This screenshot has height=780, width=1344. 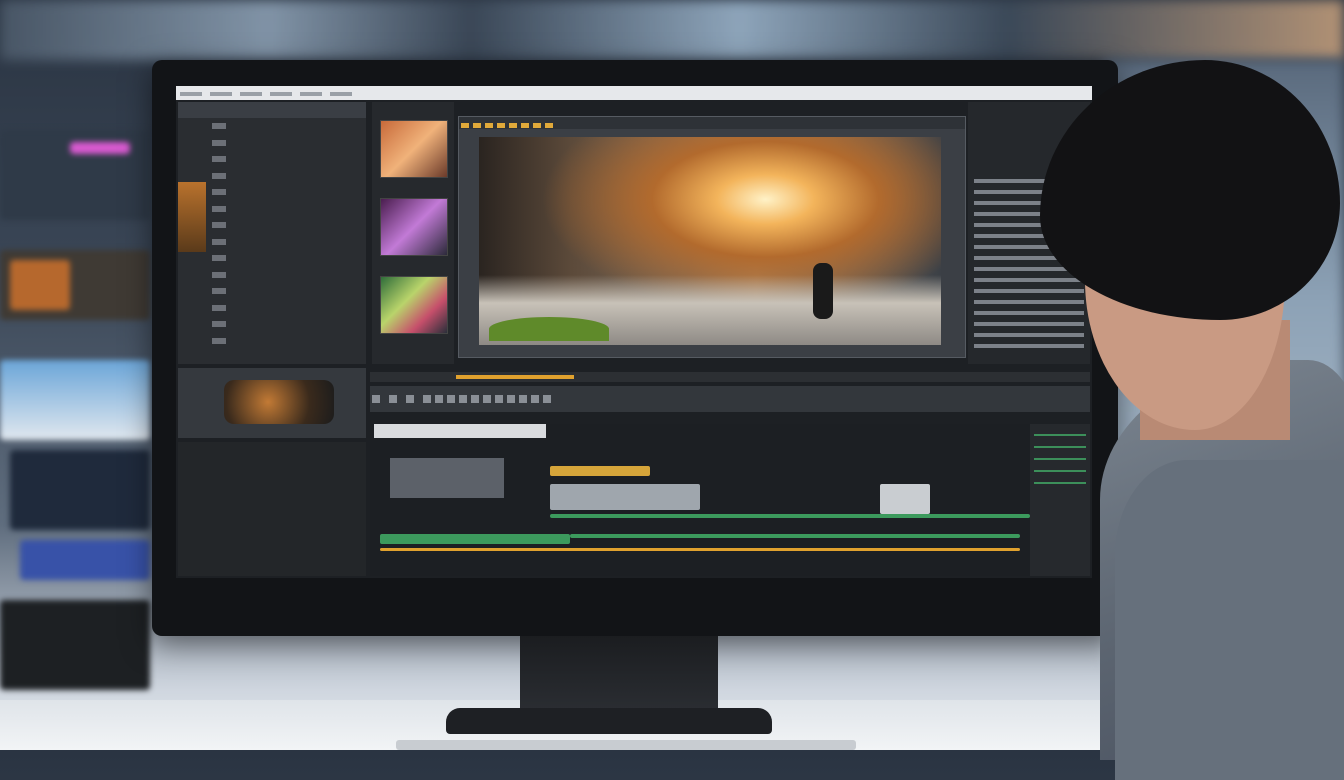 What do you see at coordinates (447, 478) in the screenshot?
I see `timeline-preview` at bounding box center [447, 478].